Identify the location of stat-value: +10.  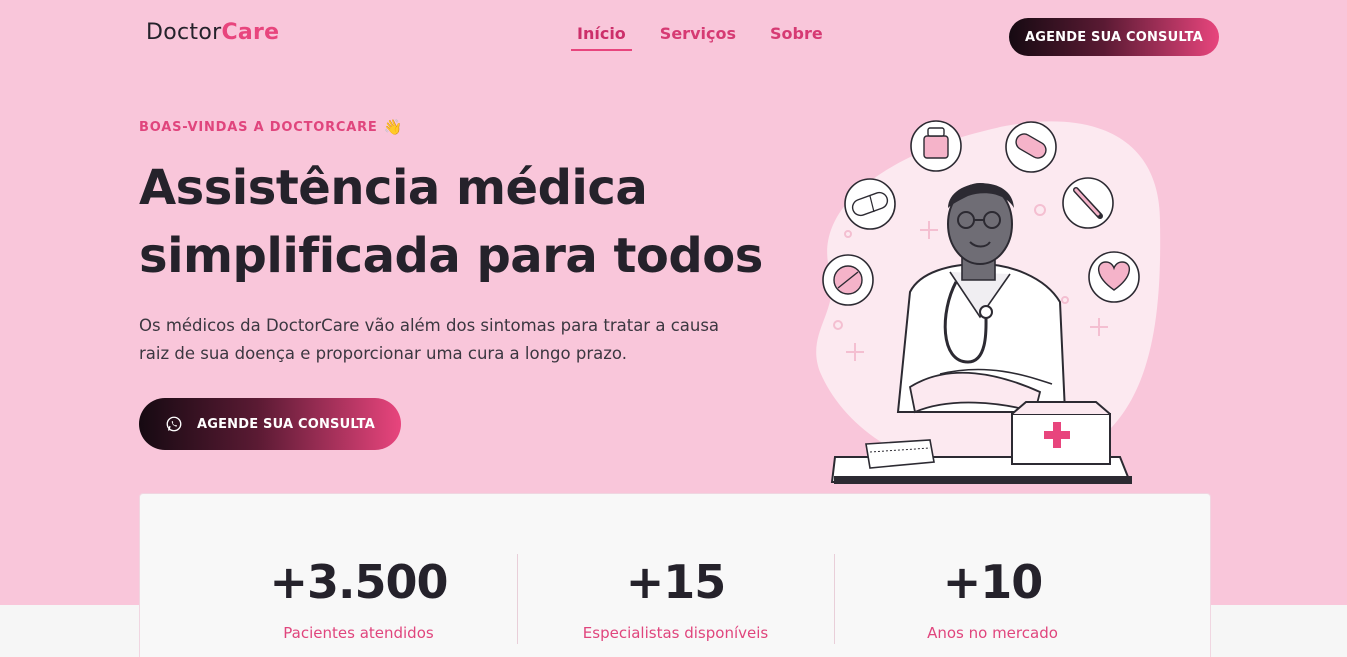
(993, 582).